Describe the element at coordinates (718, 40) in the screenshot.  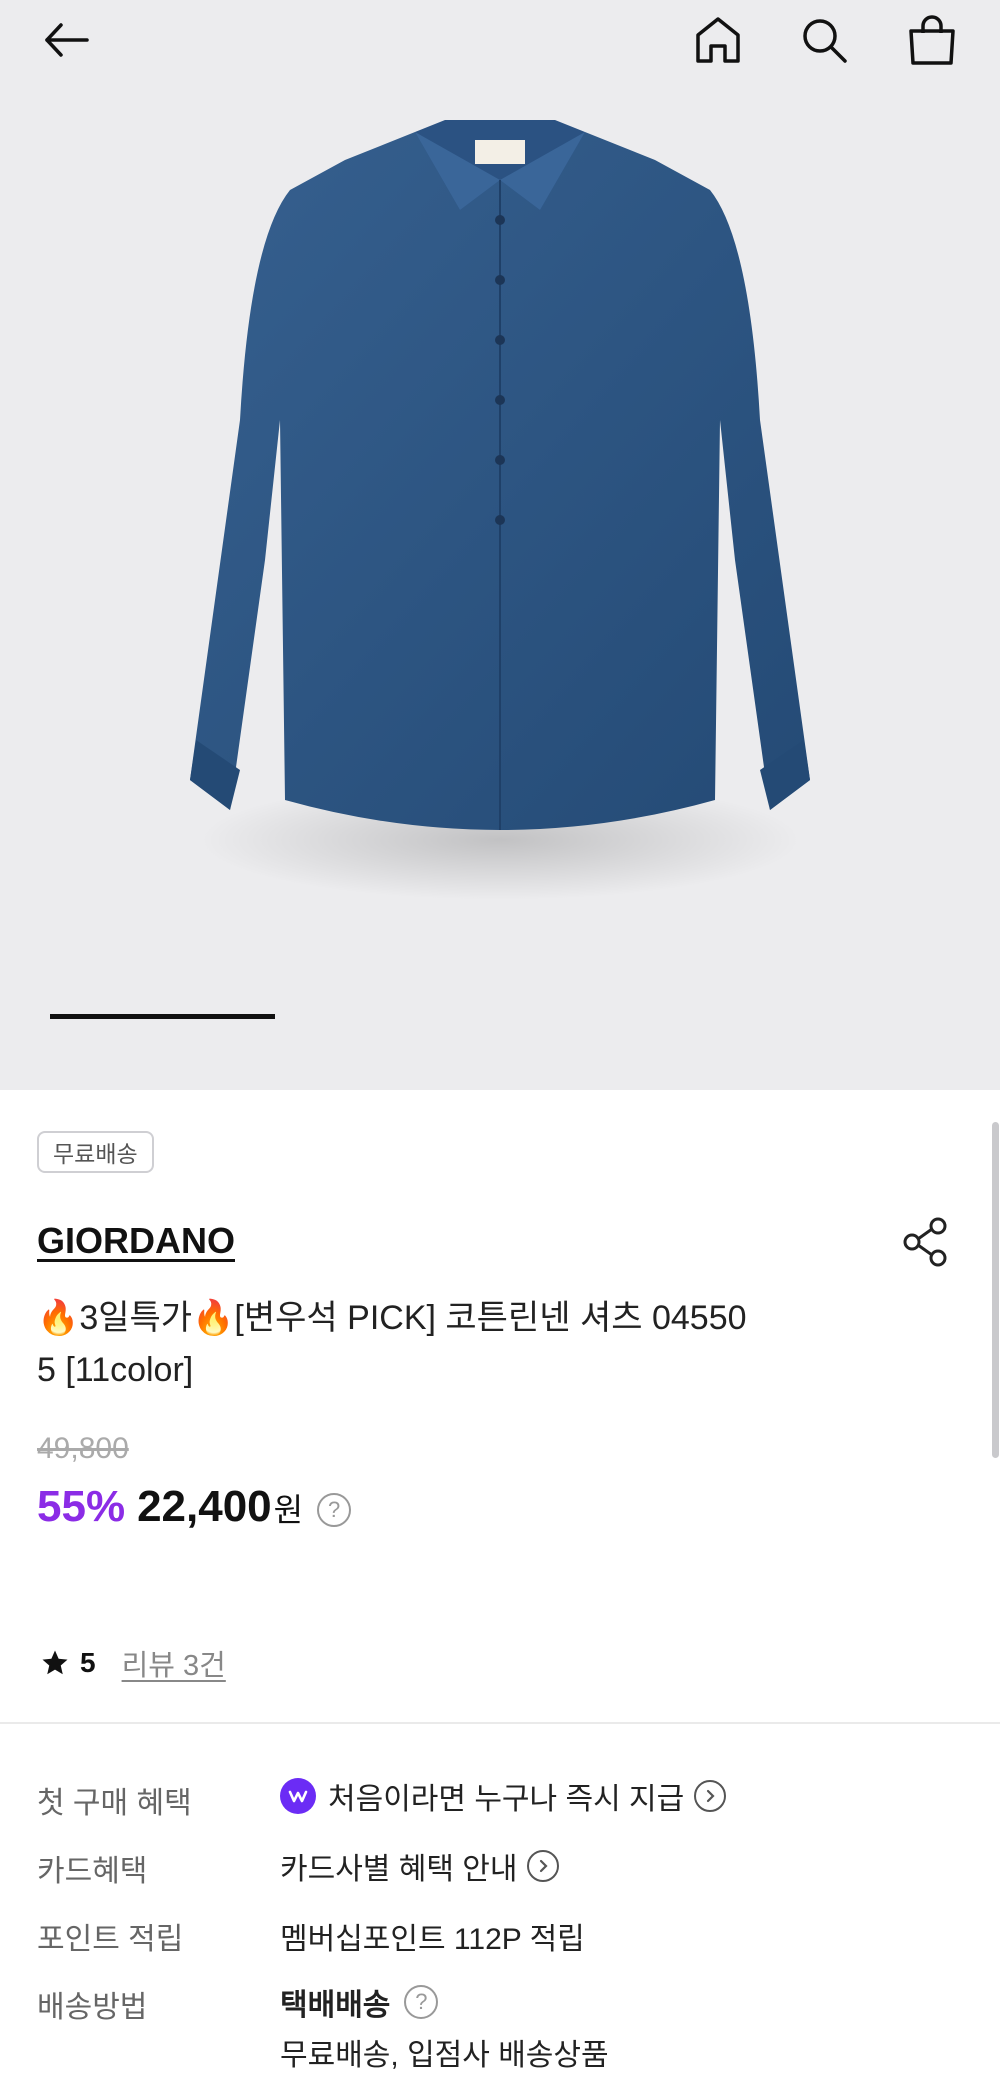
I see `home-icon` at that location.